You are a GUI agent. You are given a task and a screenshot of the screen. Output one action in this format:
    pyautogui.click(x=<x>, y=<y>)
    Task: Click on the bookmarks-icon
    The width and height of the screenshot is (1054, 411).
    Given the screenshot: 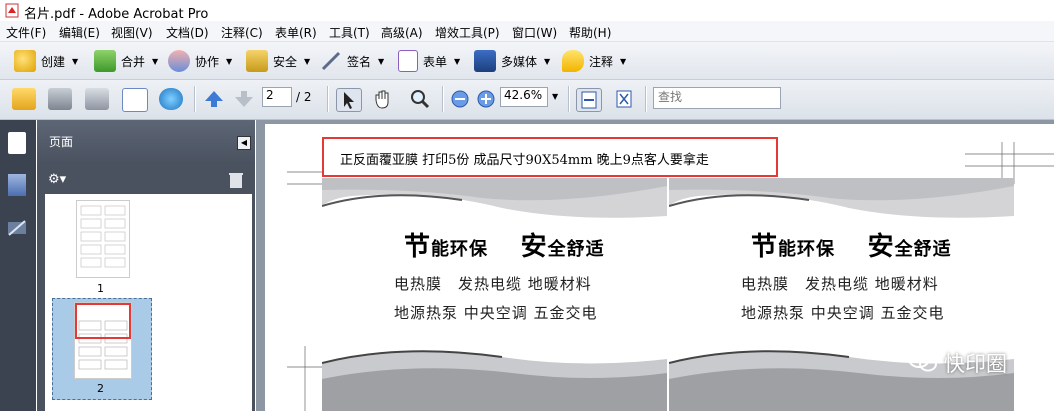 What is the action you would take?
    pyautogui.click(x=17, y=185)
    